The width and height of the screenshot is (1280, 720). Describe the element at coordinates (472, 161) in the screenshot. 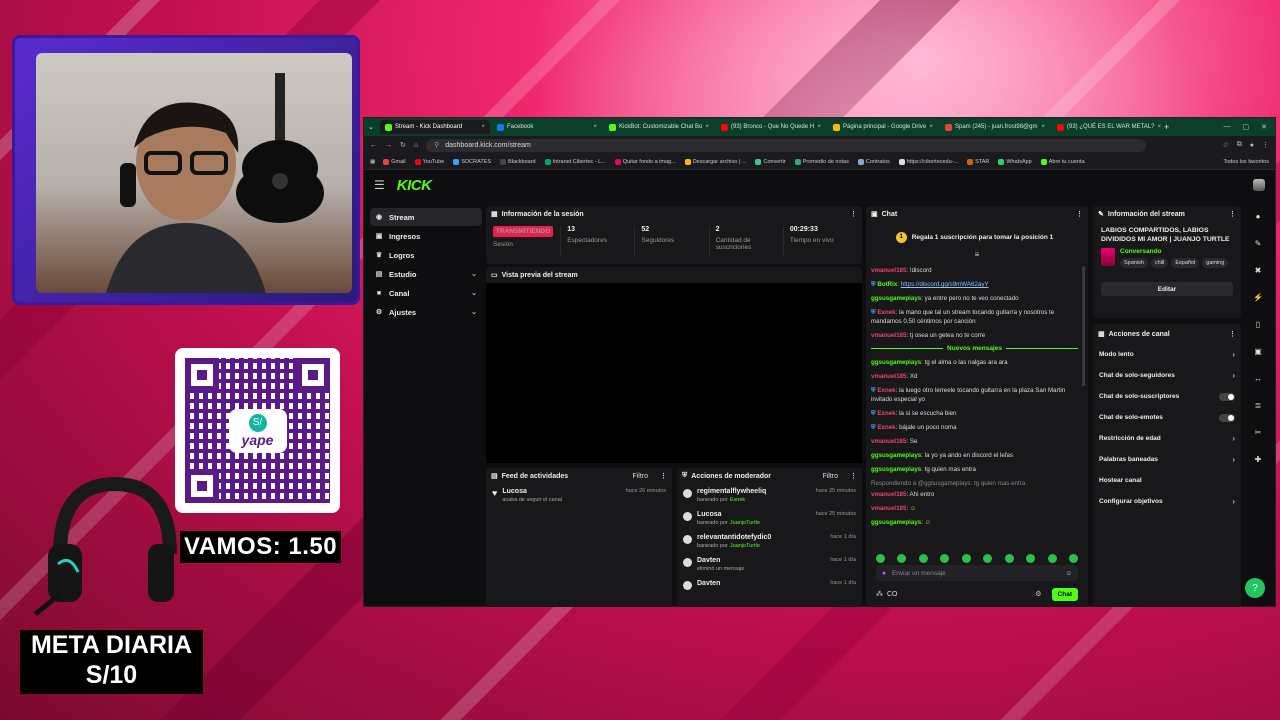

I see `bookmark-item: SOCRATES` at that location.